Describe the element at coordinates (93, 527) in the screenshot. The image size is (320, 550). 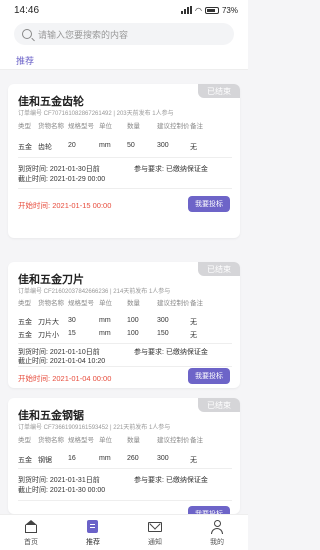
I see `recommend-icon` at that location.